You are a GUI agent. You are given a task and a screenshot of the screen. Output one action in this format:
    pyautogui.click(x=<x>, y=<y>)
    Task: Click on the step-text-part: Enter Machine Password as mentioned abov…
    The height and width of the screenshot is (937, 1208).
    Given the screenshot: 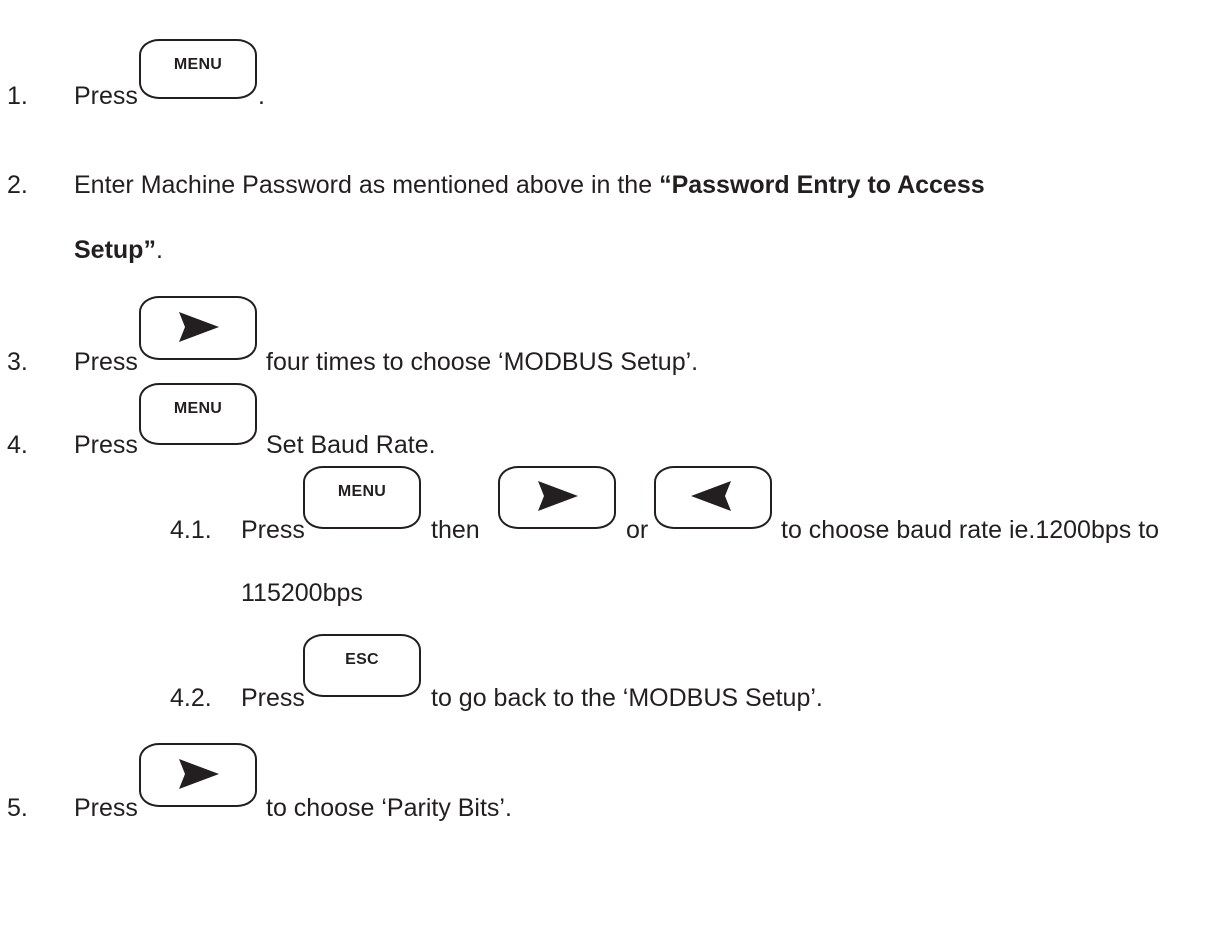 What is the action you would take?
    pyautogui.click(x=367, y=185)
    